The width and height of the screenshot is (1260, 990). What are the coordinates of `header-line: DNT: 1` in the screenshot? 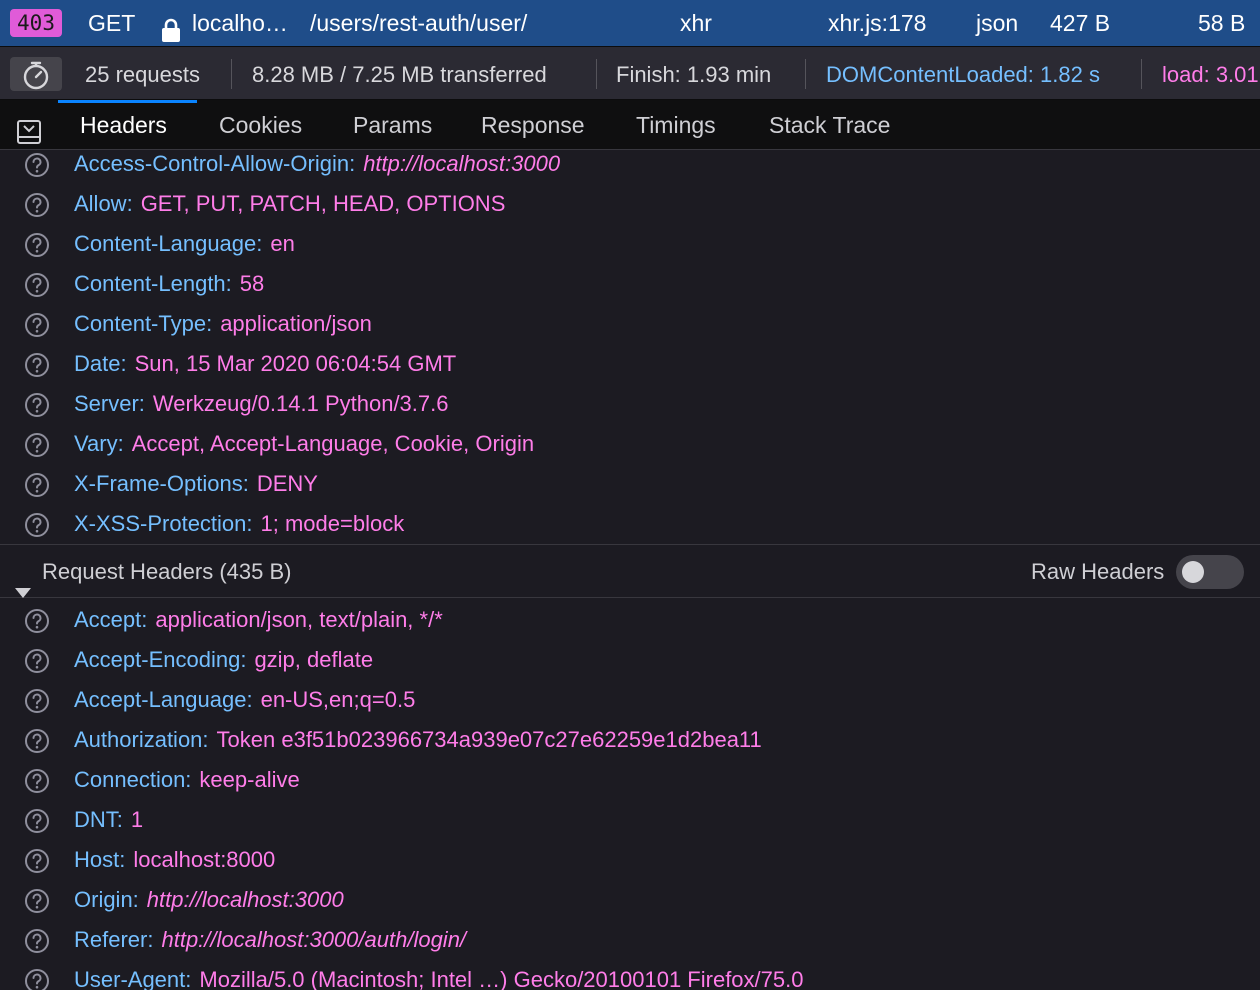 It's located at (108, 820).